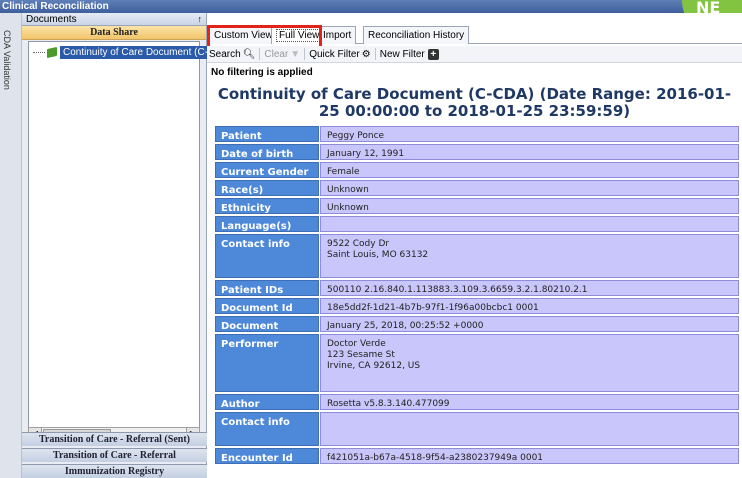 The height and width of the screenshot is (478, 742). What do you see at coordinates (276, 54) in the screenshot?
I see `clear-button-label: Clear` at bounding box center [276, 54].